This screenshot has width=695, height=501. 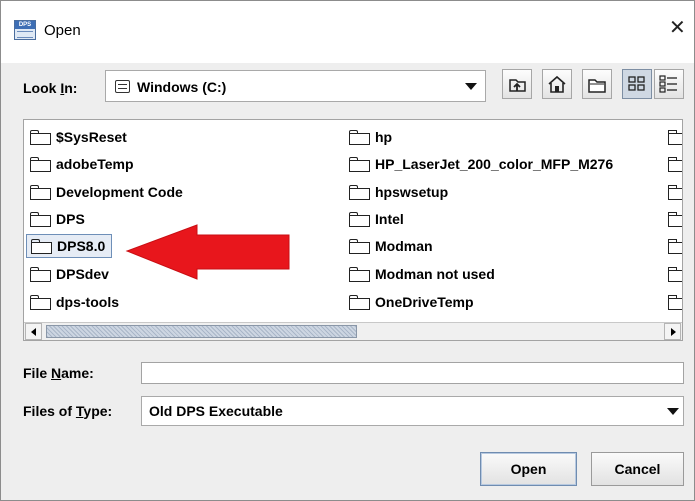 I want to click on title-bar: DPS Open ✕, so click(x=347, y=32).